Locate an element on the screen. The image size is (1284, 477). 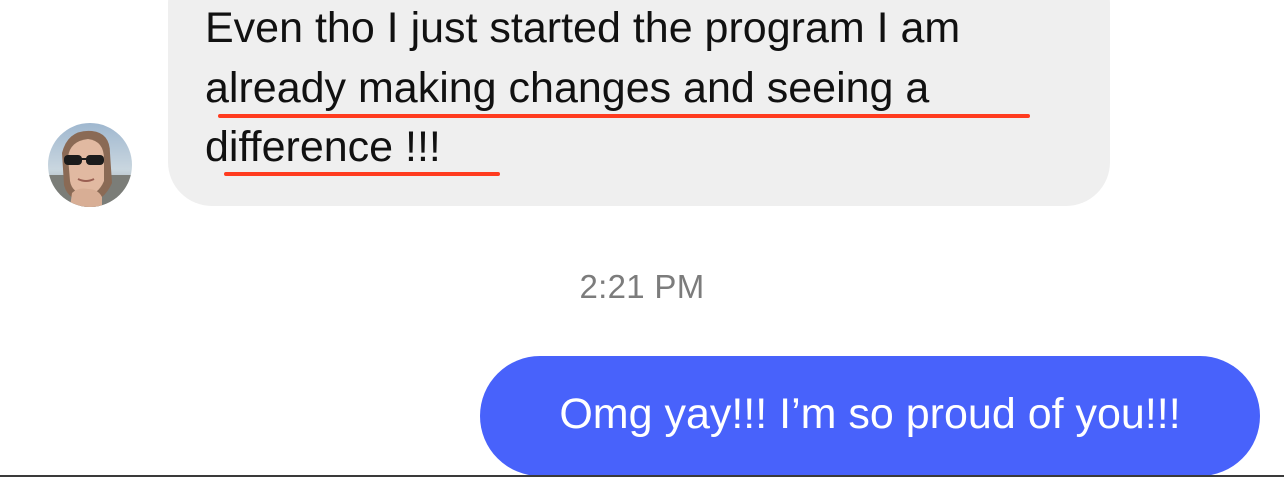
profile-photo-avatar-icon is located at coordinates (90, 165).